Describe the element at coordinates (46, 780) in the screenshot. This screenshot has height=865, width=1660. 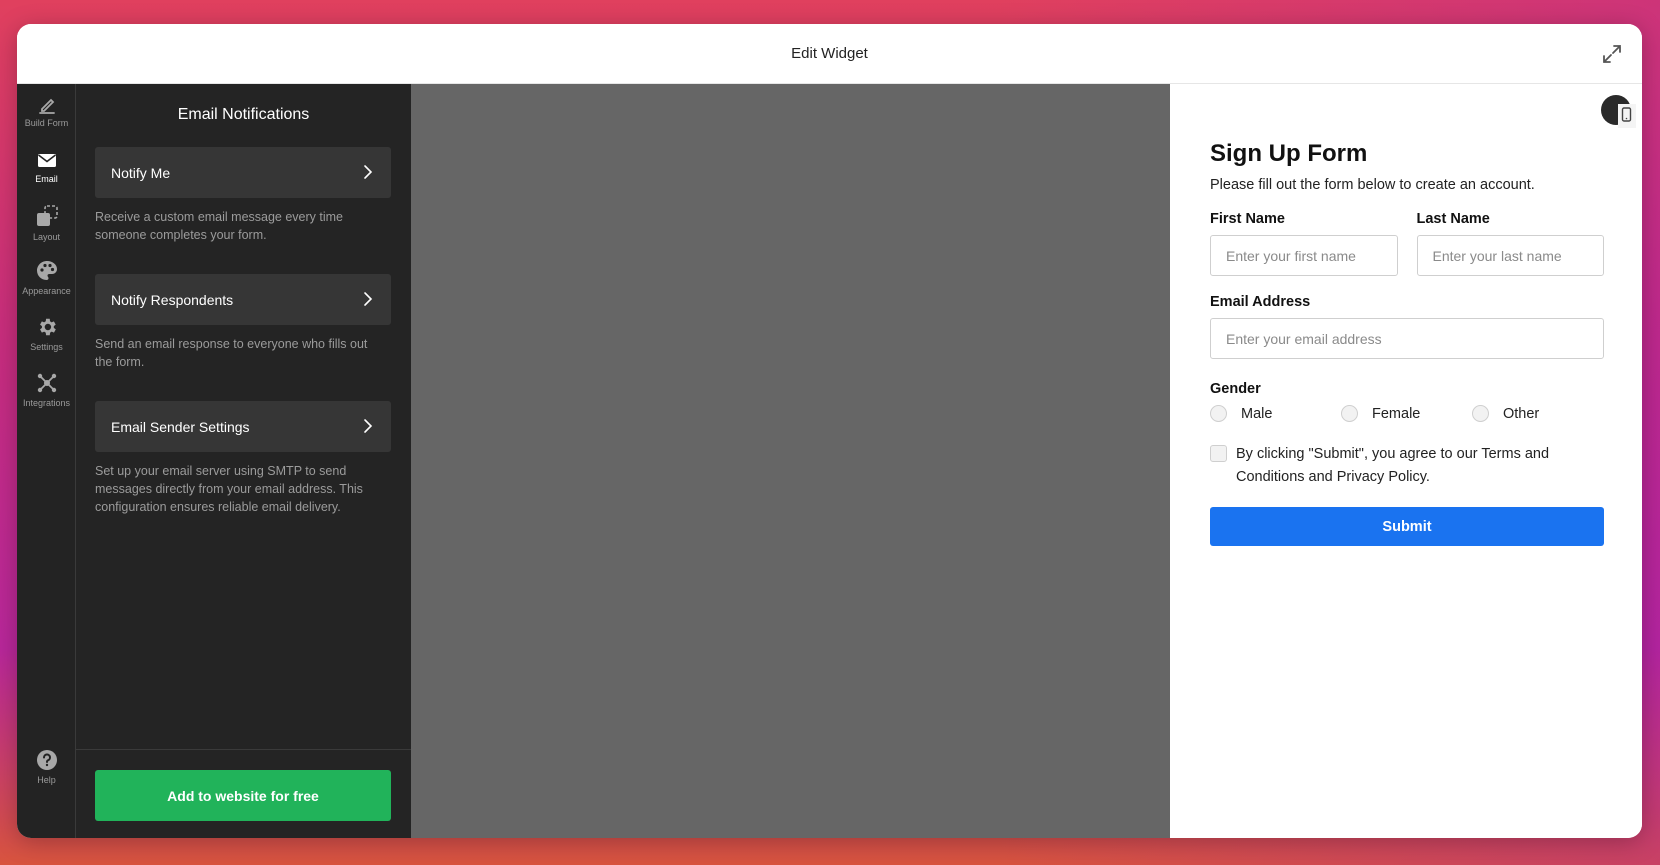
I see `sidebar-item-label: Help` at that location.